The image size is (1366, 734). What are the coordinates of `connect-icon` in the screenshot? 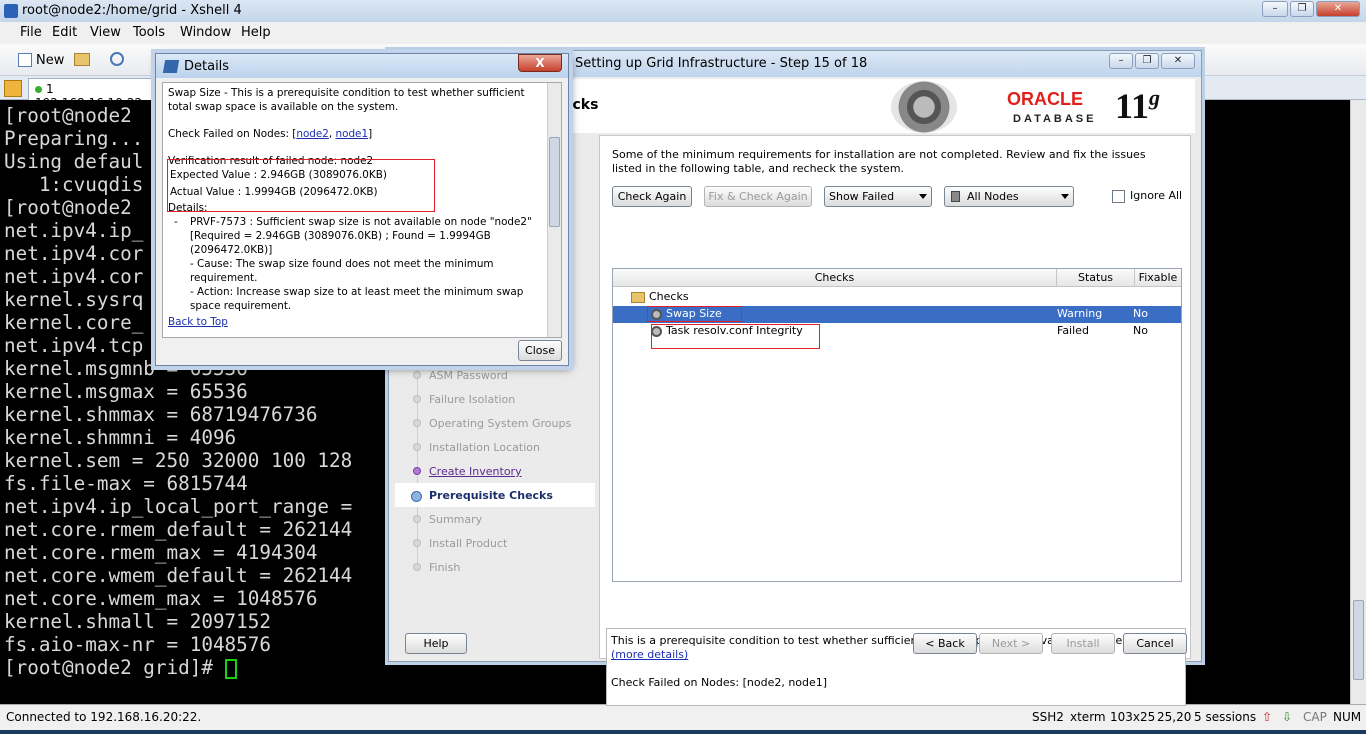 It's located at (117, 59).